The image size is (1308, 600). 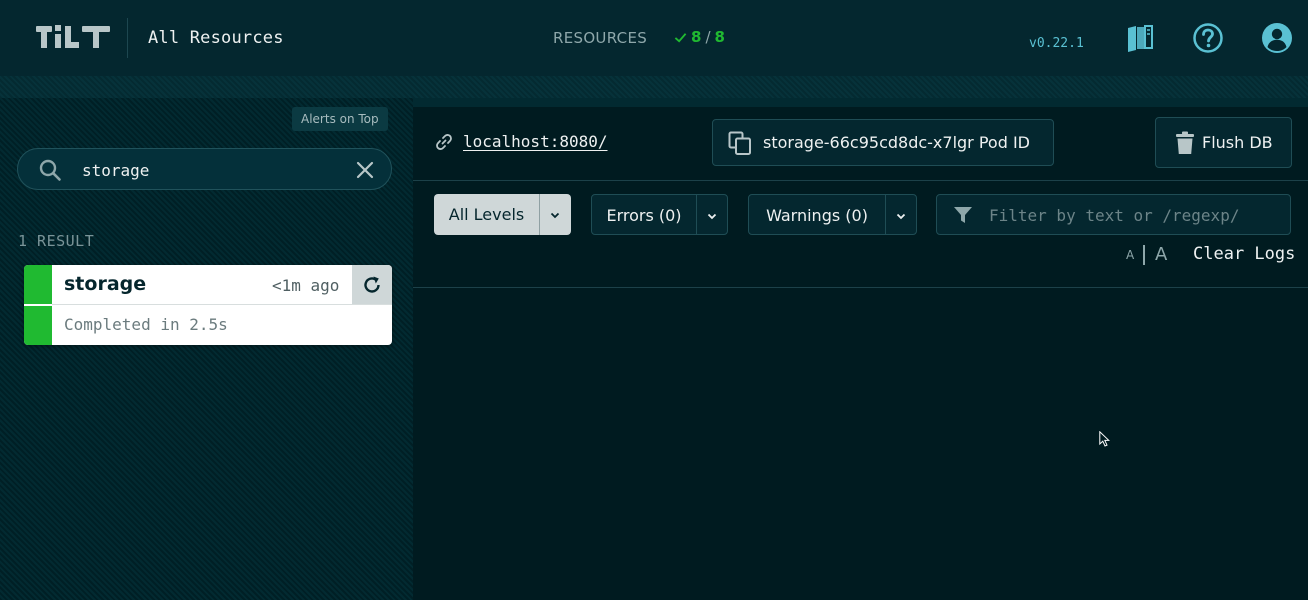 I want to click on font-size-separator, so click(x=1144, y=255).